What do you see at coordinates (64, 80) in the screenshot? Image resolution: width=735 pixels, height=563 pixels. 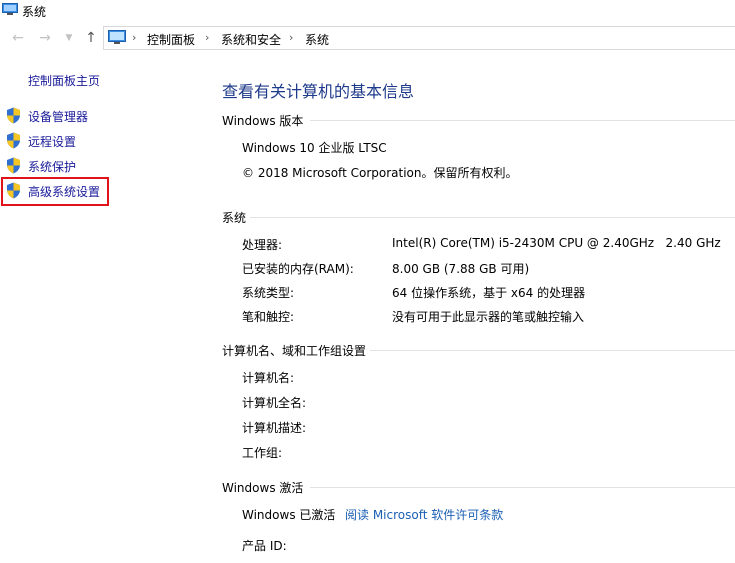 I see `sidebar-control-panel-home: 控制面板主页` at bounding box center [64, 80].